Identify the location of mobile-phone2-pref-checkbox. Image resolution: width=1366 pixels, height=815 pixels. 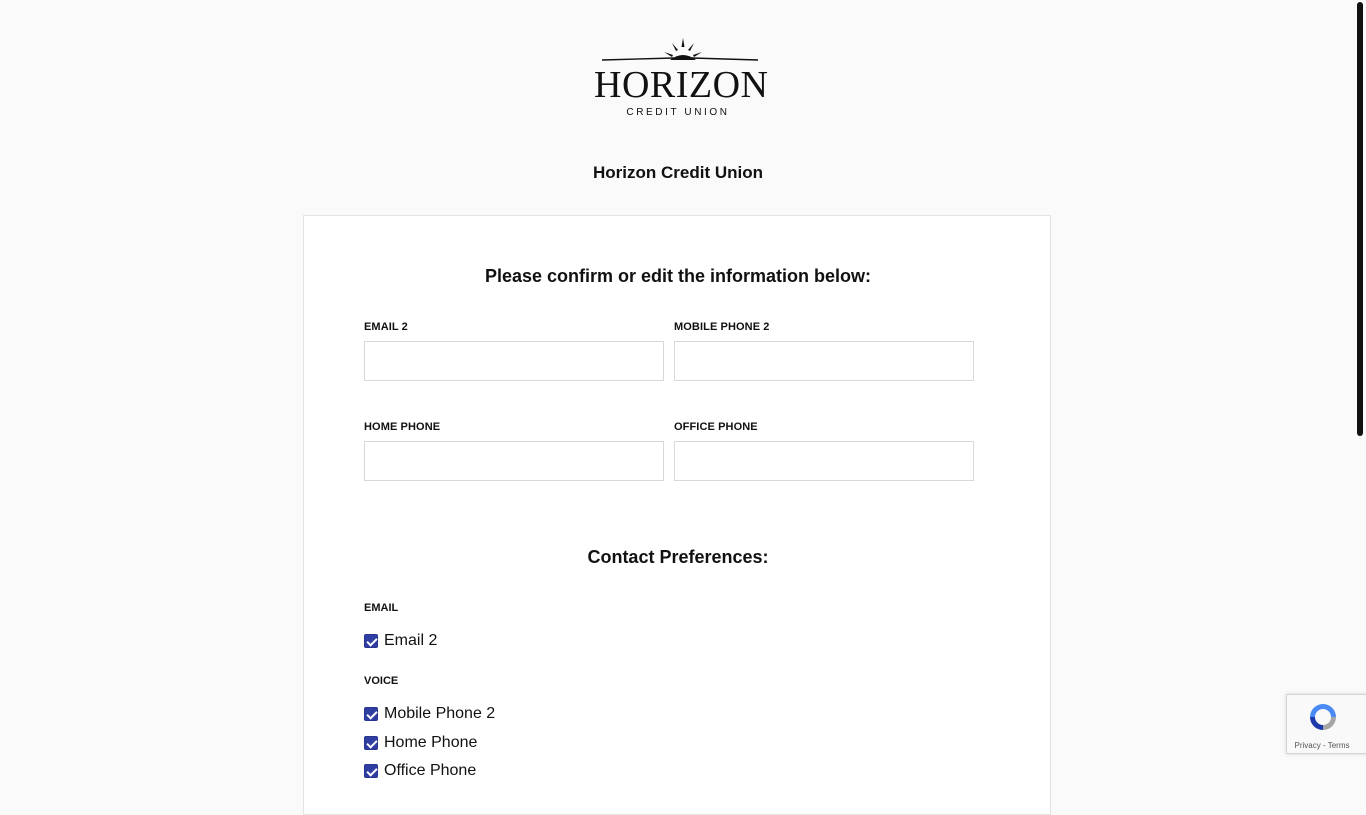
(371, 714).